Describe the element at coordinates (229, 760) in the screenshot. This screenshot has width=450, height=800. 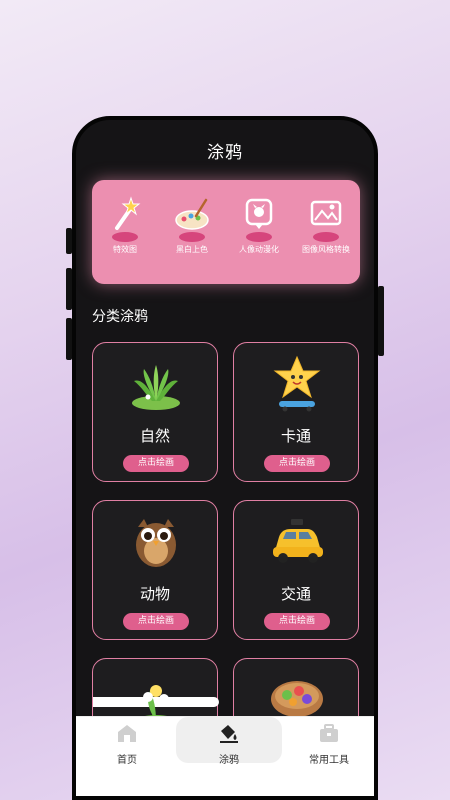
I see `tab-label: 涂鸦` at that location.